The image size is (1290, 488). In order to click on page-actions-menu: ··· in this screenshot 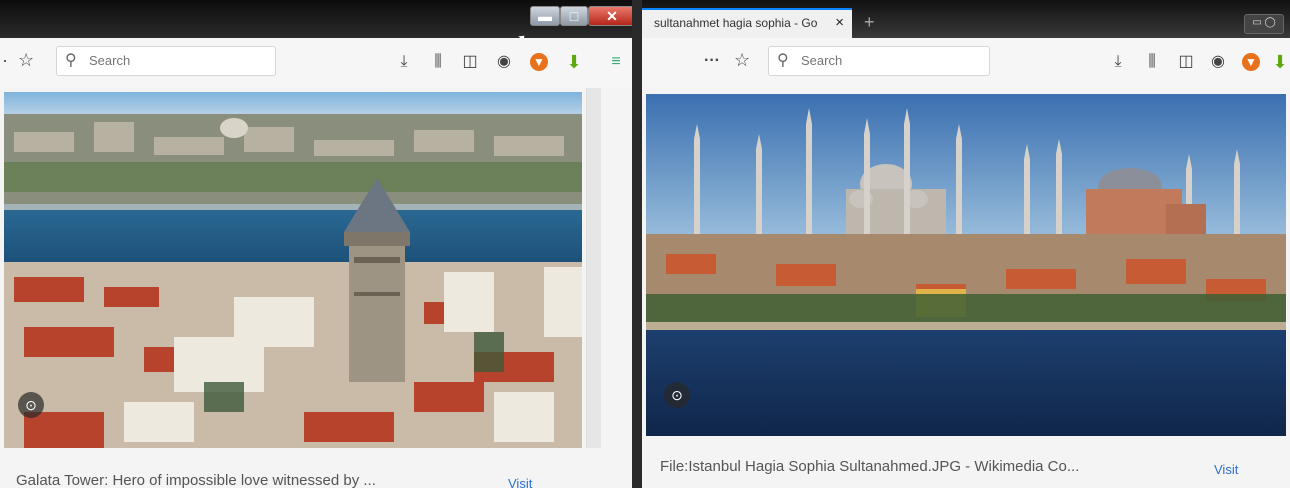, I will do `click(712, 61)`.